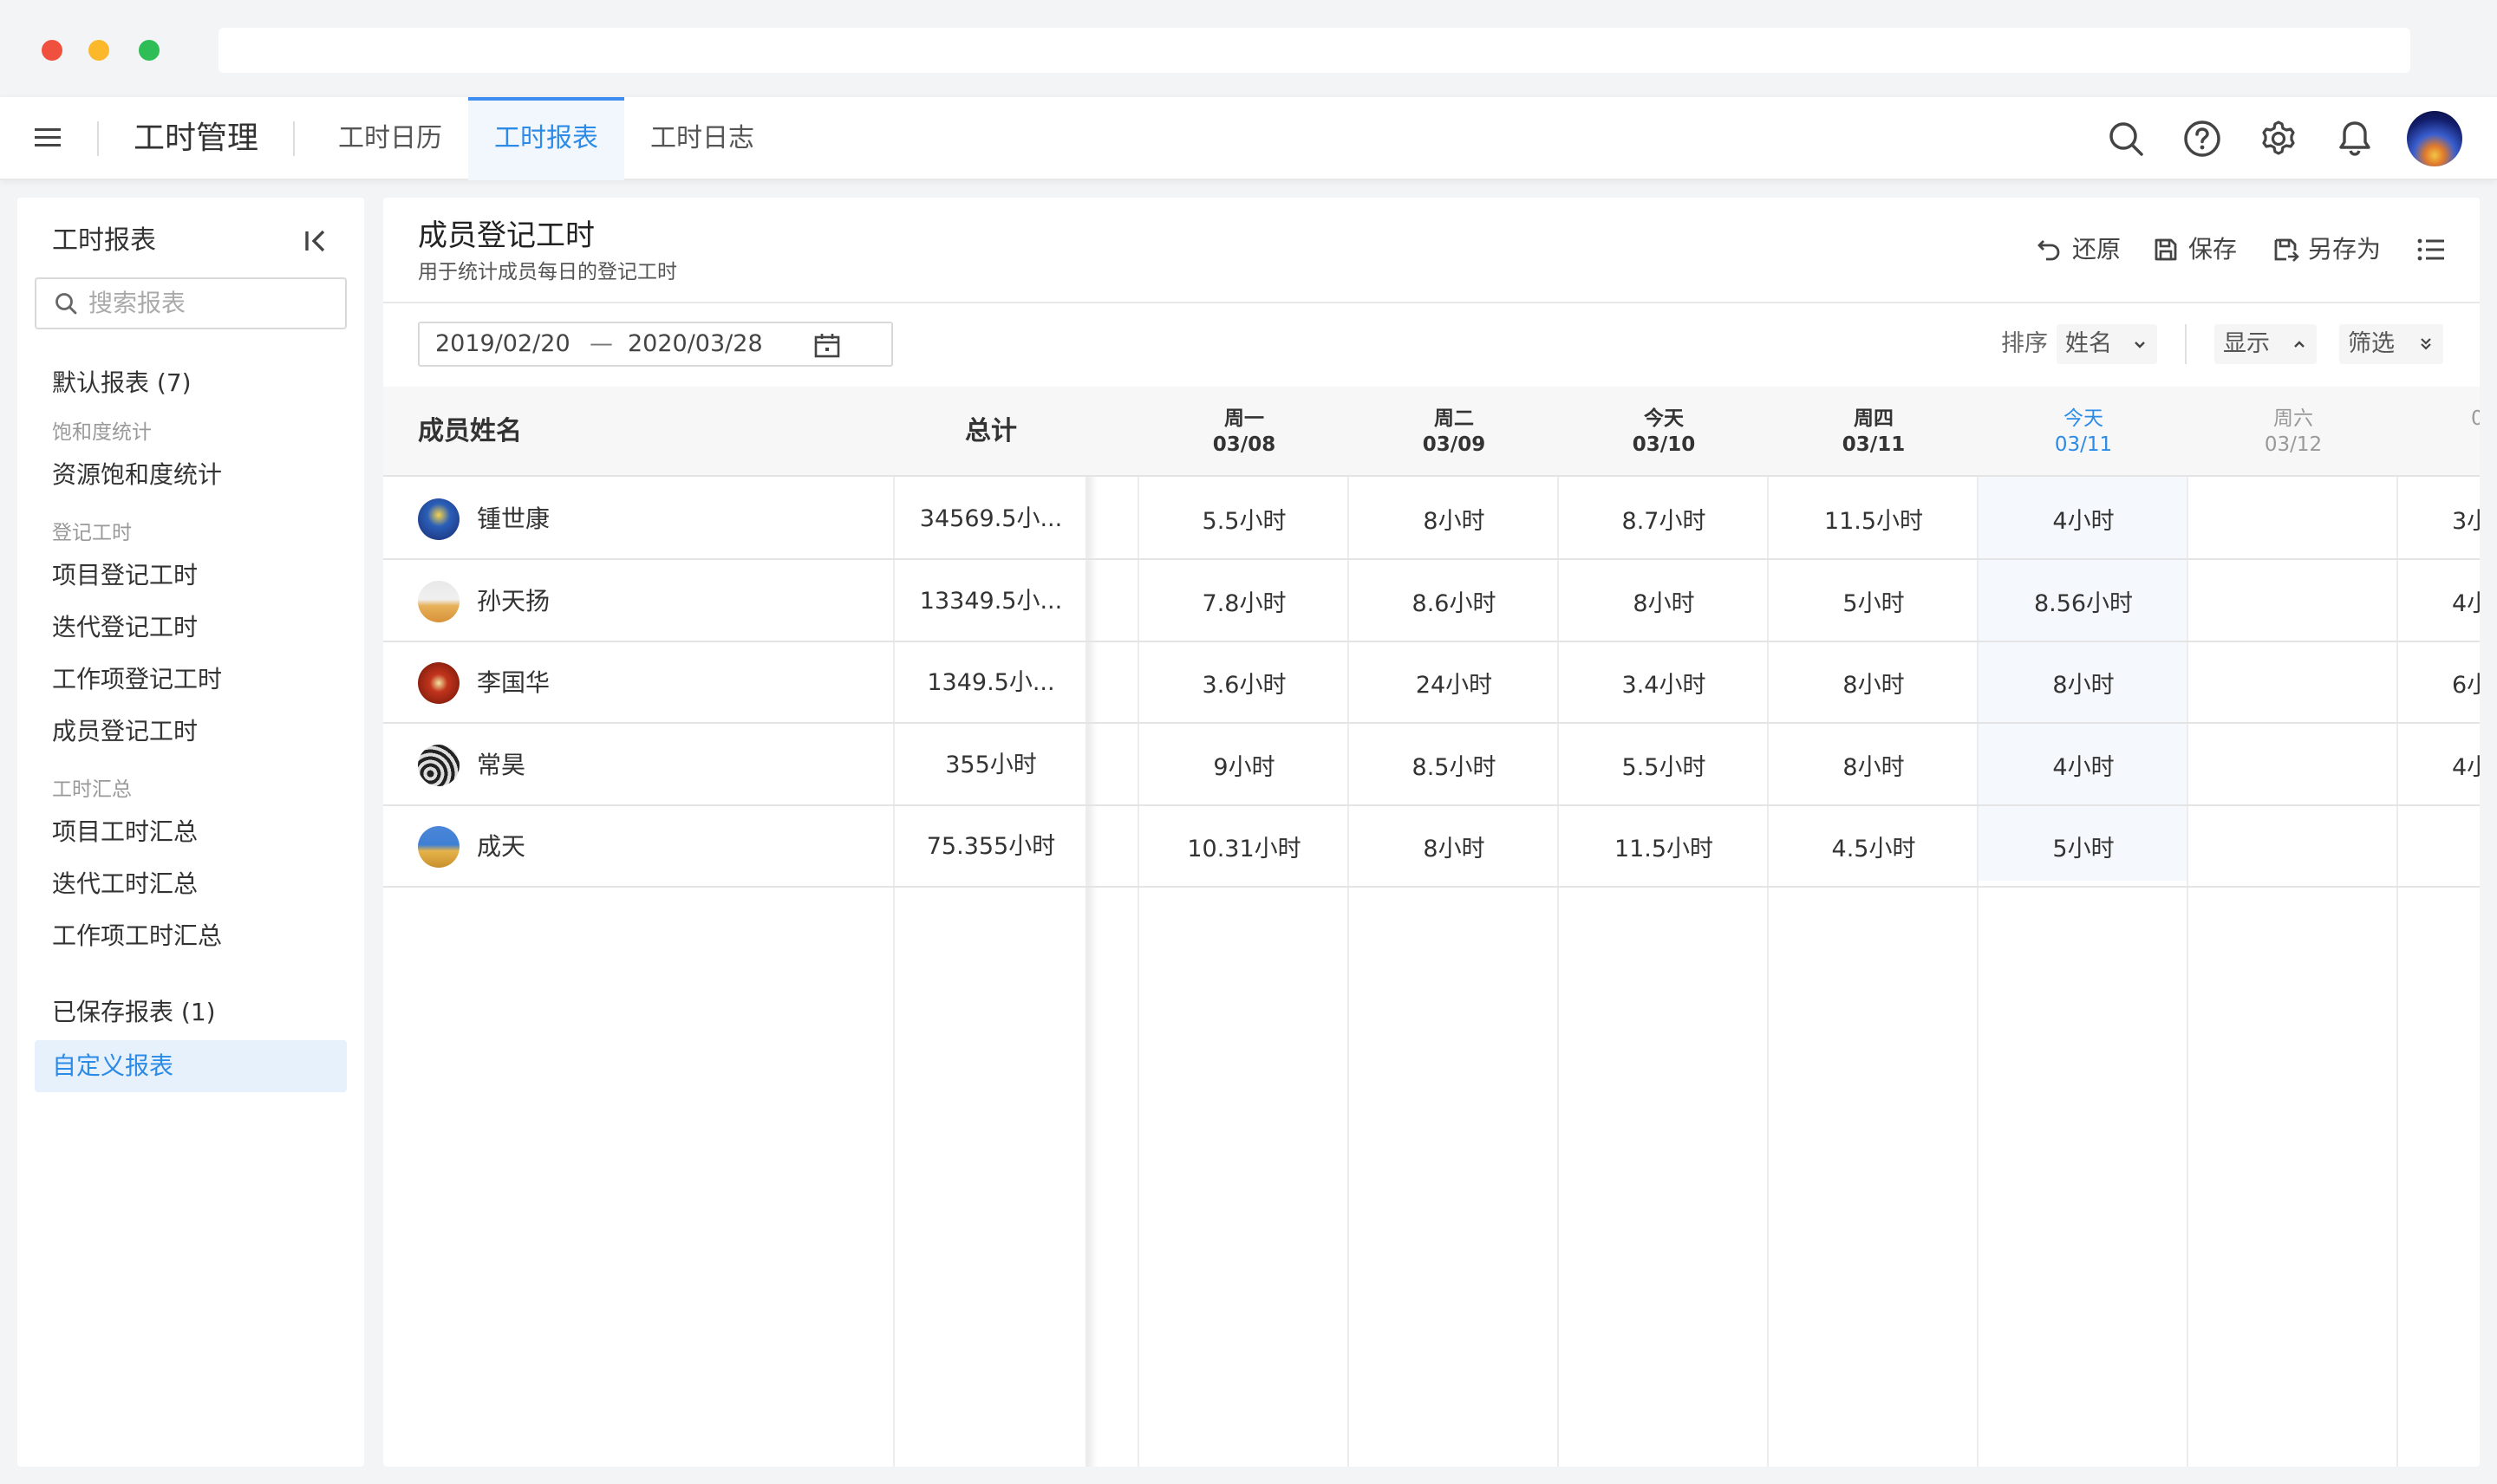 The image size is (2497, 1484). What do you see at coordinates (92, 533) in the screenshot?
I see `subgroup-logged-hours: 登记工时` at bounding box center [92, 533].